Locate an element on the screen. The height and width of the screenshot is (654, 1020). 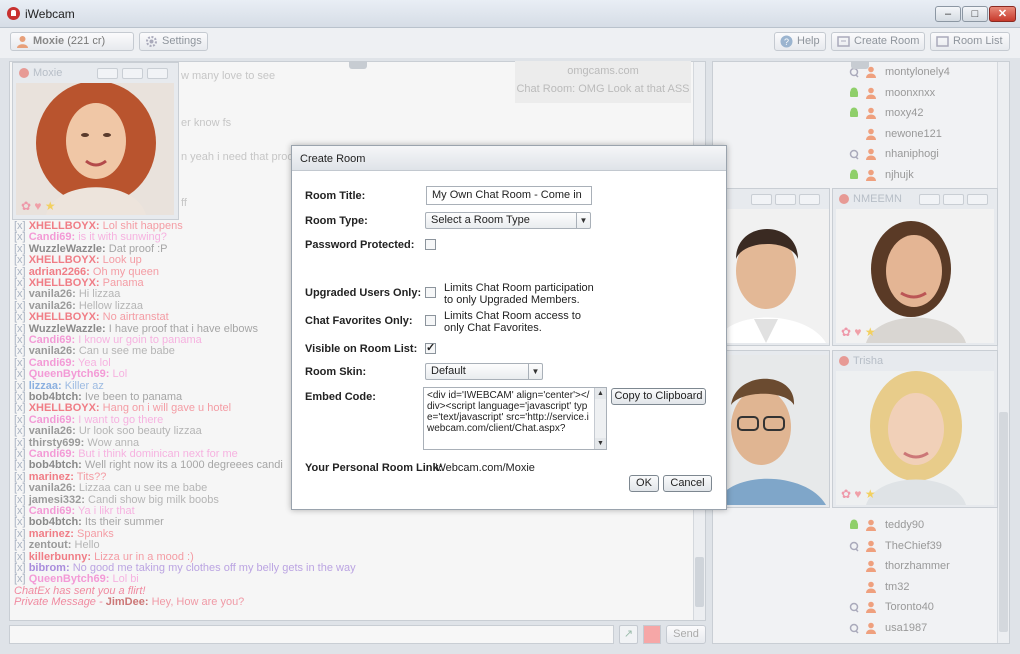
user-list-item: Toronto40 is located at coordinates (924, 608).